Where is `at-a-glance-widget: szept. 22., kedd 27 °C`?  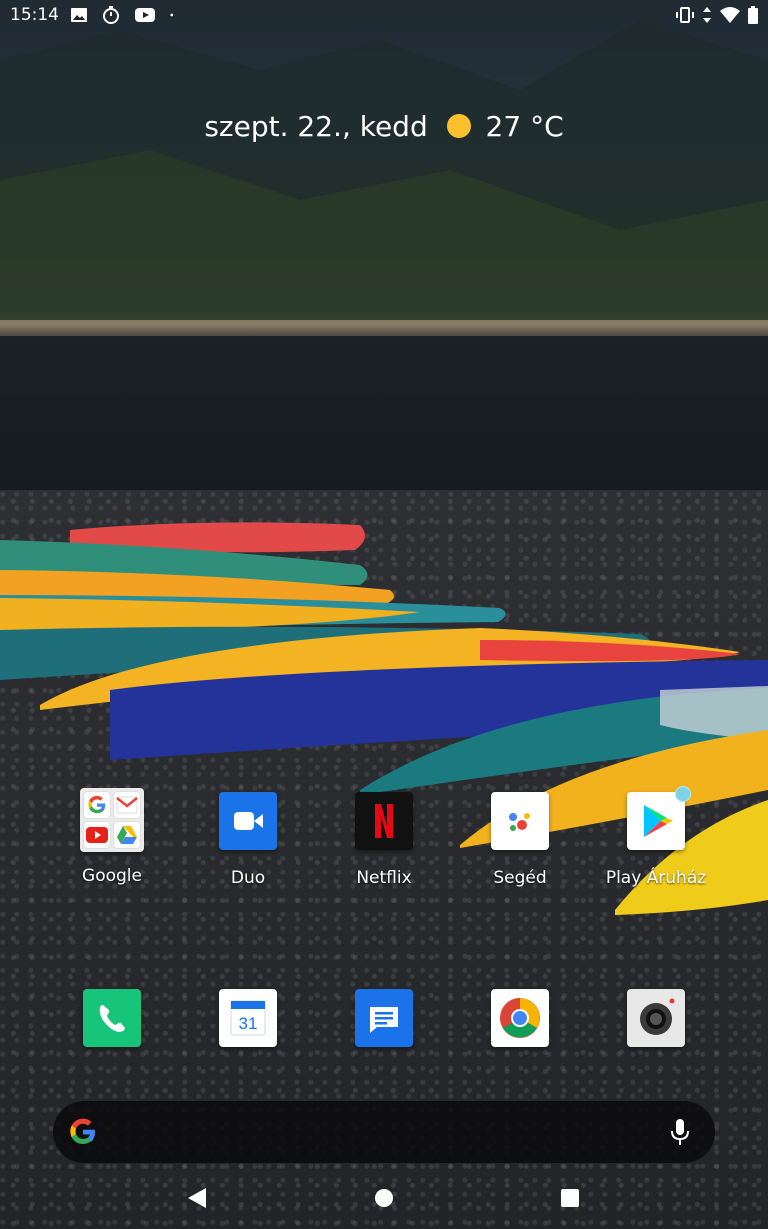
at-a-glance-widget: szept. 22., kedd 27 °C is located at coordinates (384, 126).